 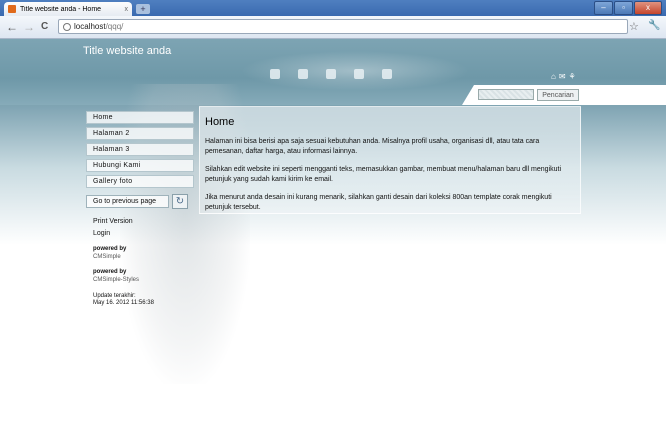 I want to click on maximize-button: ▫, so click(x=623, y=8).